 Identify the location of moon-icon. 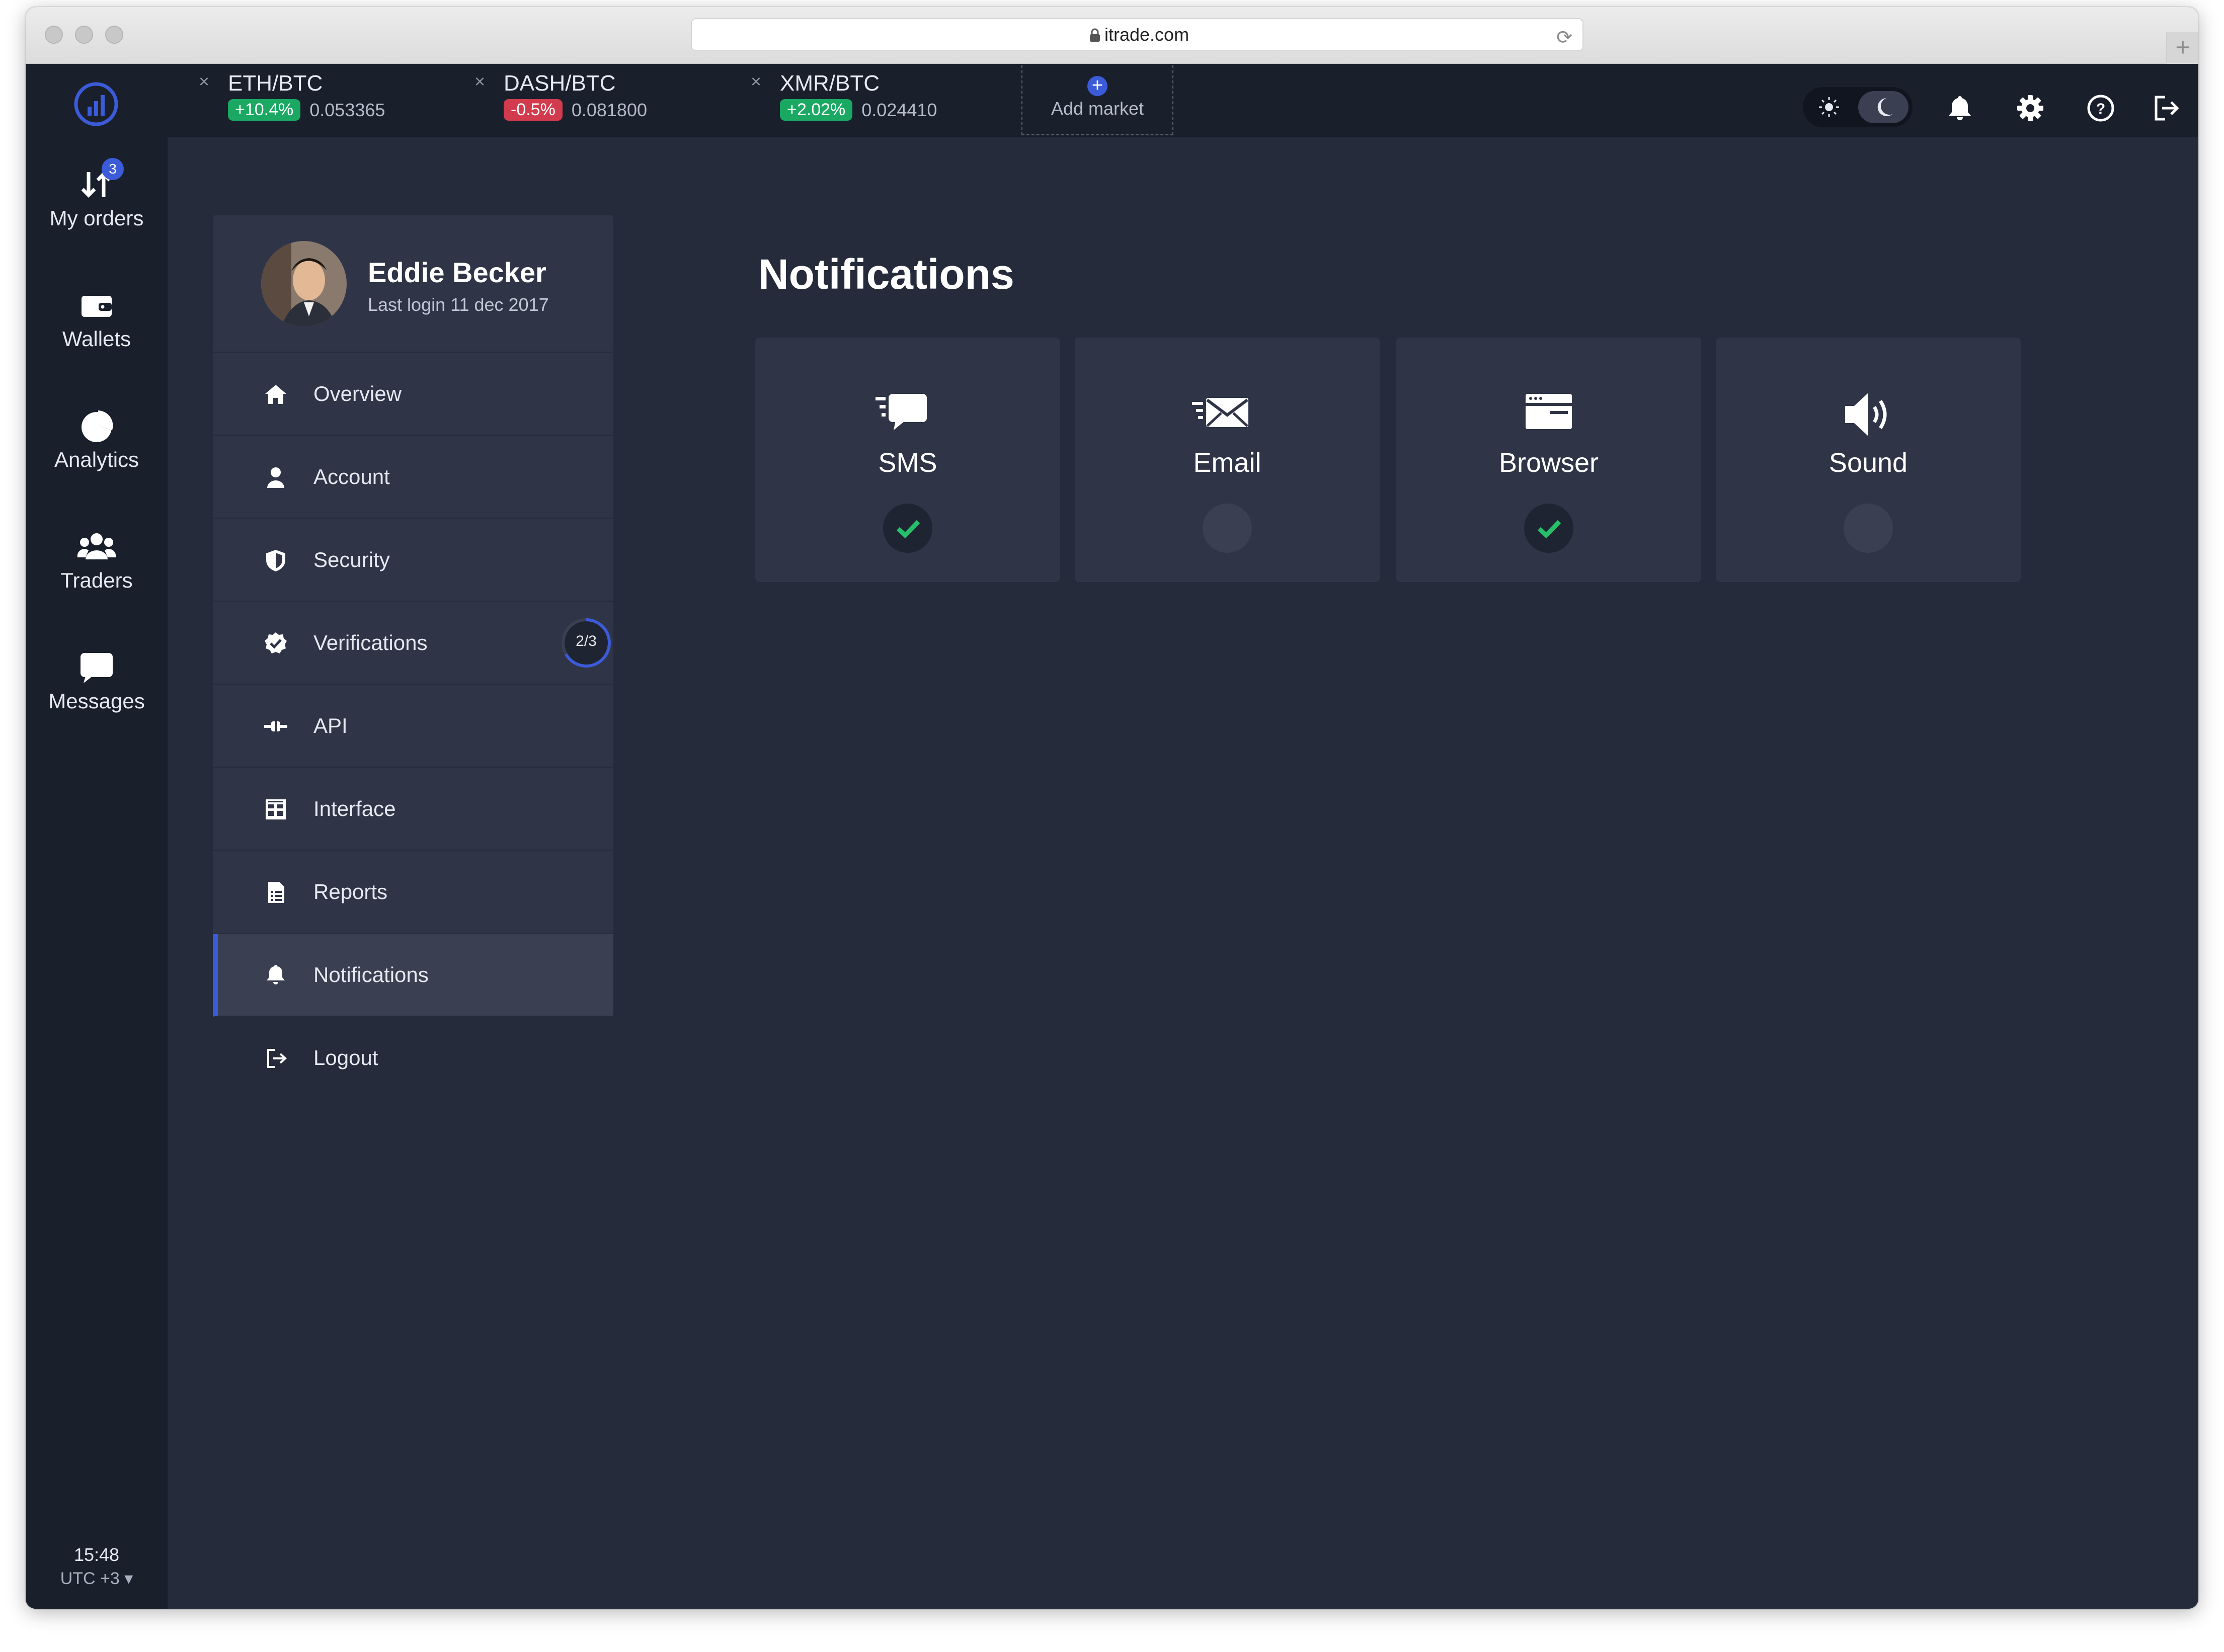
(1884, 107).